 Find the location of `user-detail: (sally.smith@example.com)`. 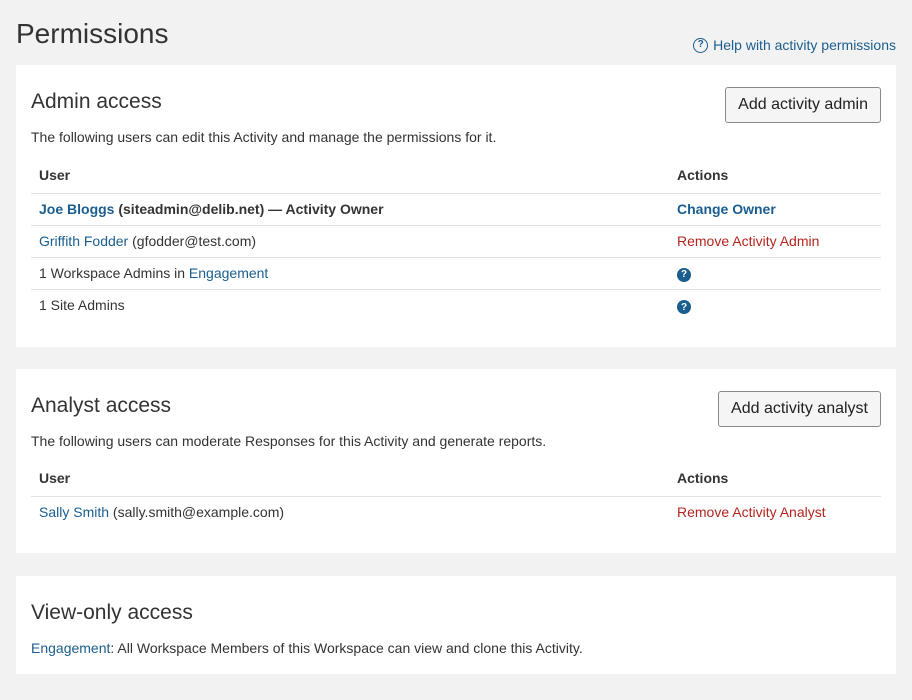

user-detail: (sally.smith@example.com) is located at coordinates (197, 512).